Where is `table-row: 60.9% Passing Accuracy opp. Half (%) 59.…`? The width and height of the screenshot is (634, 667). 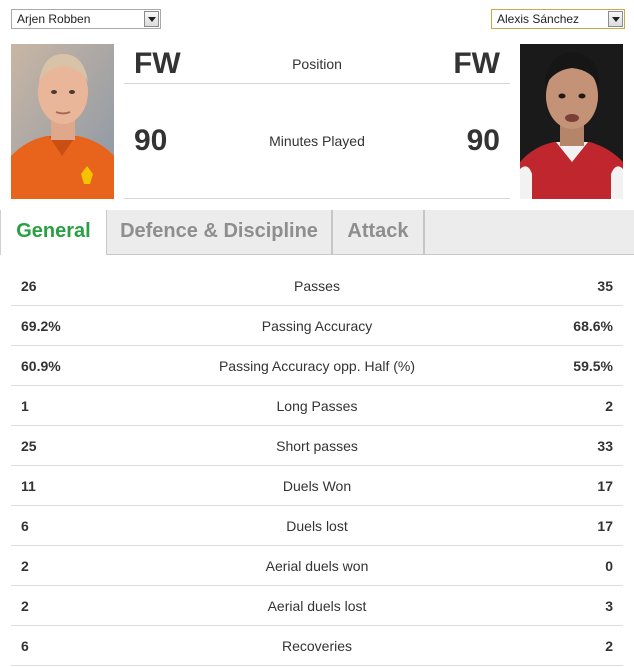
table-row: 60.9% Passing Accuracy opp. Half (%) 59.… is located at coordinates (317, 366).